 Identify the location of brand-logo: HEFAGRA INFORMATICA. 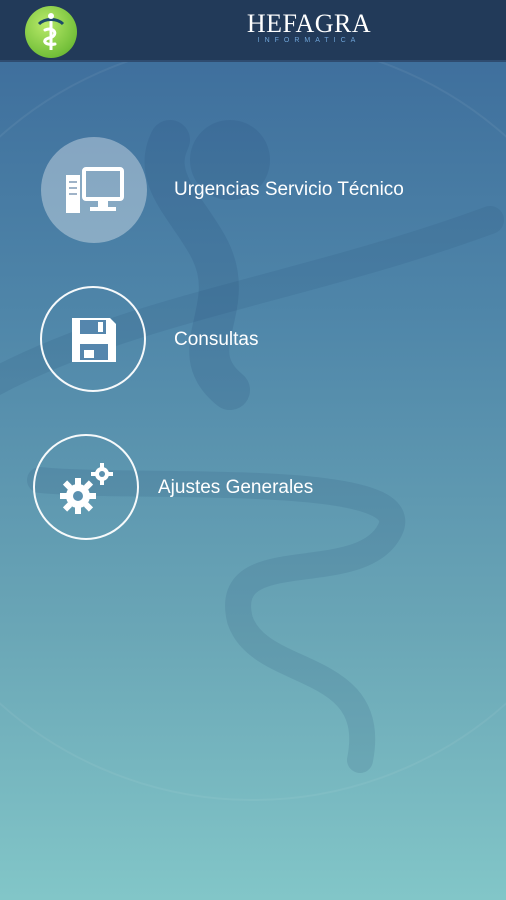
(309, 27).